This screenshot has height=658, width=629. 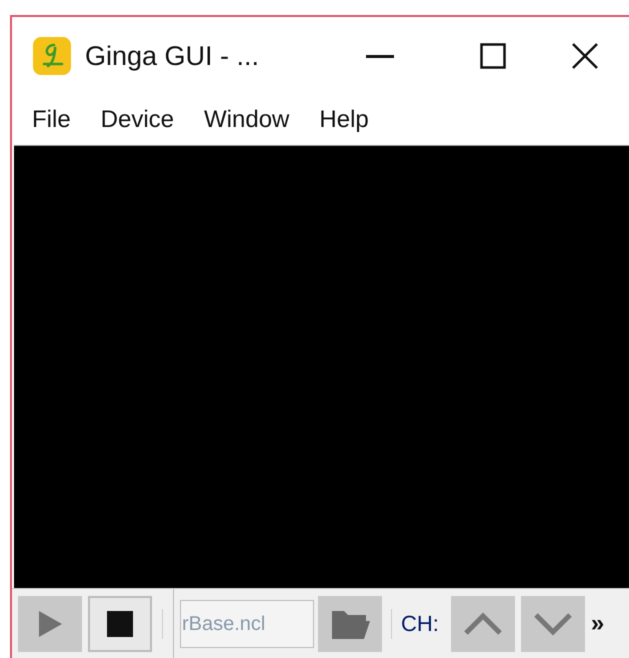 I want to click on stop-button, so click(x=120, y=624).